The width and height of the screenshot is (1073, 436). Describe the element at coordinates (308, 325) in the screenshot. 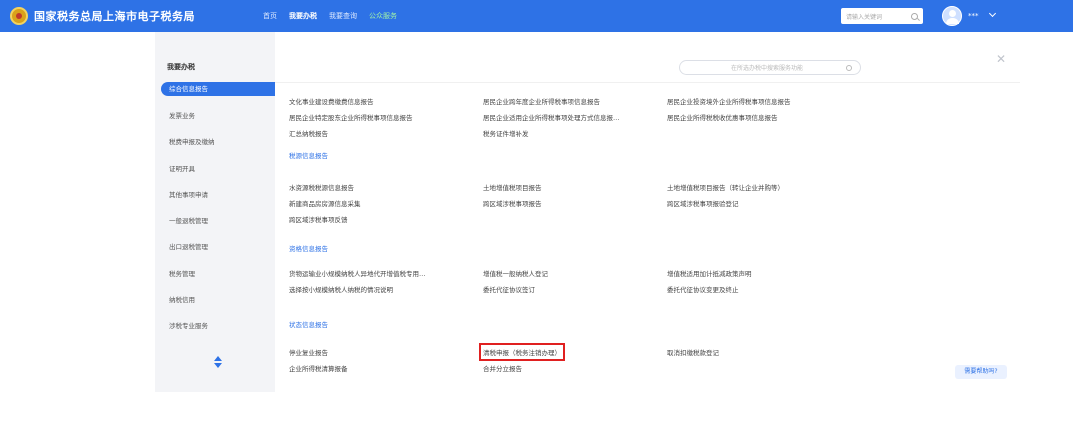

I see `section-title-status: 状态信息报告` at that location.